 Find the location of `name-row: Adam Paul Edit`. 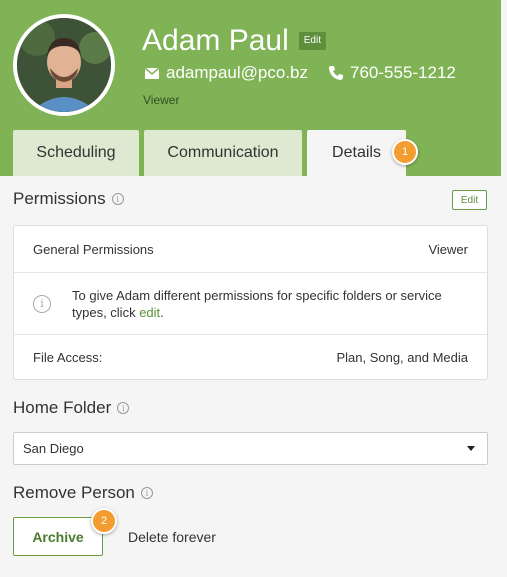

name-row: Adam Paul Edit is located at coordinates (234, 41).